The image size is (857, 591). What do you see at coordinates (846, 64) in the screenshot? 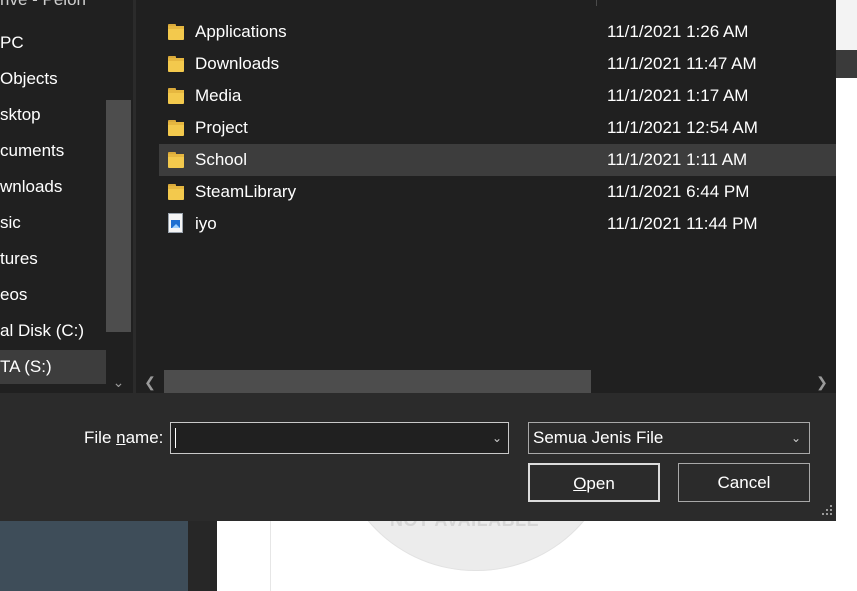
I see `background-dark-strip` at bounding box center [846, 64].